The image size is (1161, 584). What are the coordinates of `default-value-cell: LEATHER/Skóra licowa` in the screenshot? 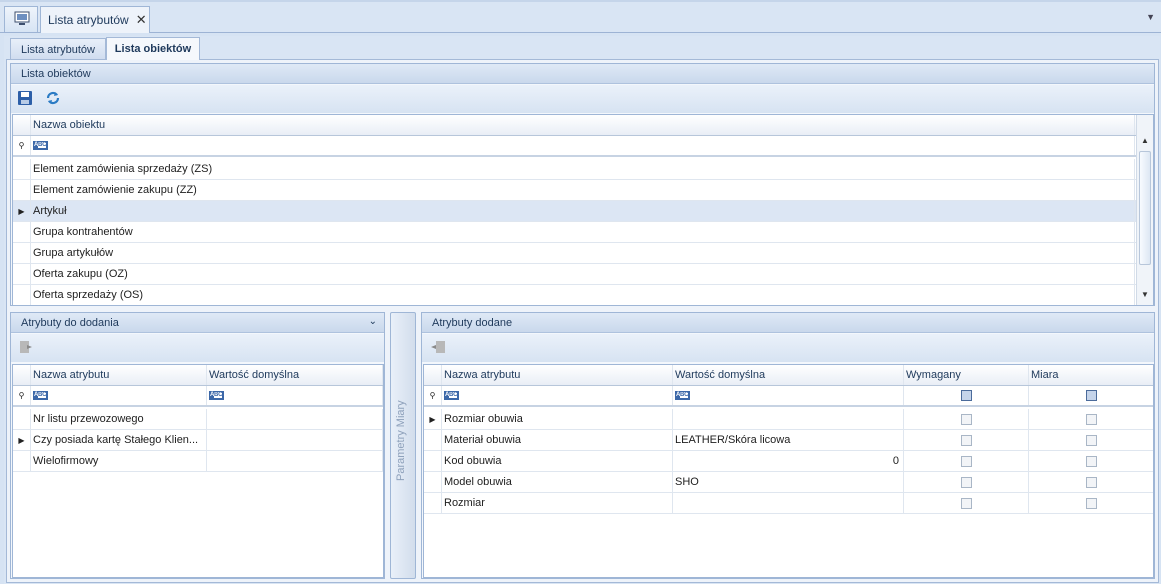 It's located at (788, 440).